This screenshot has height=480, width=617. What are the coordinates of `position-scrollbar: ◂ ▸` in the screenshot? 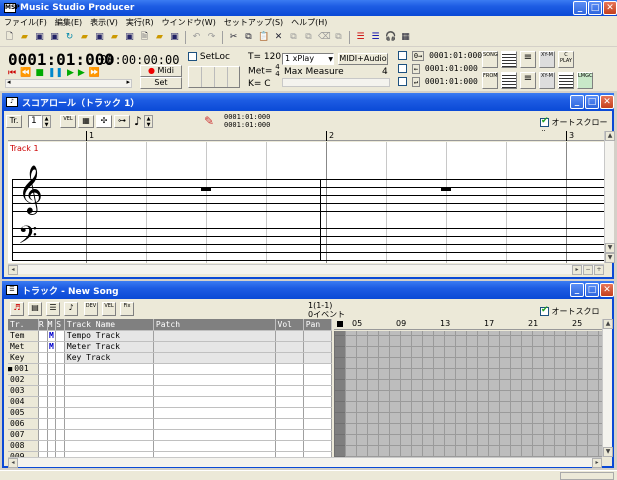 It's located at (68, 83).